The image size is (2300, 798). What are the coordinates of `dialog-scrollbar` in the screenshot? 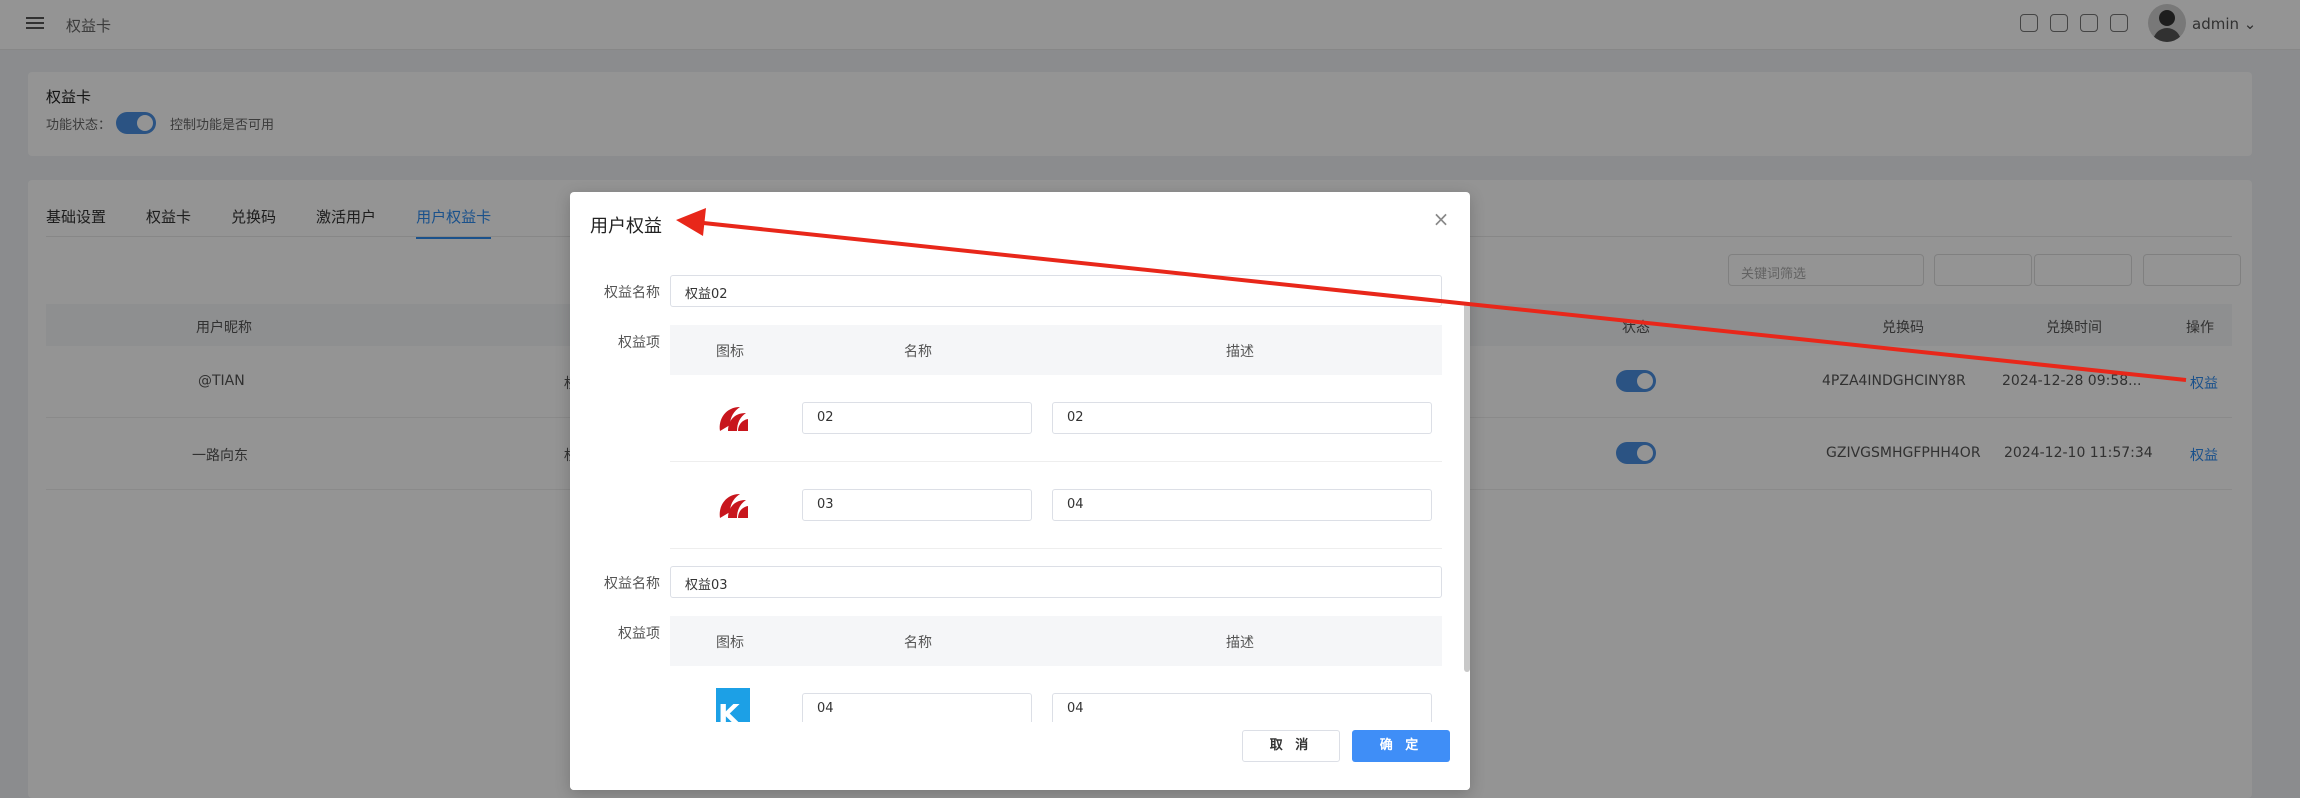 It's located at (1467, 487).